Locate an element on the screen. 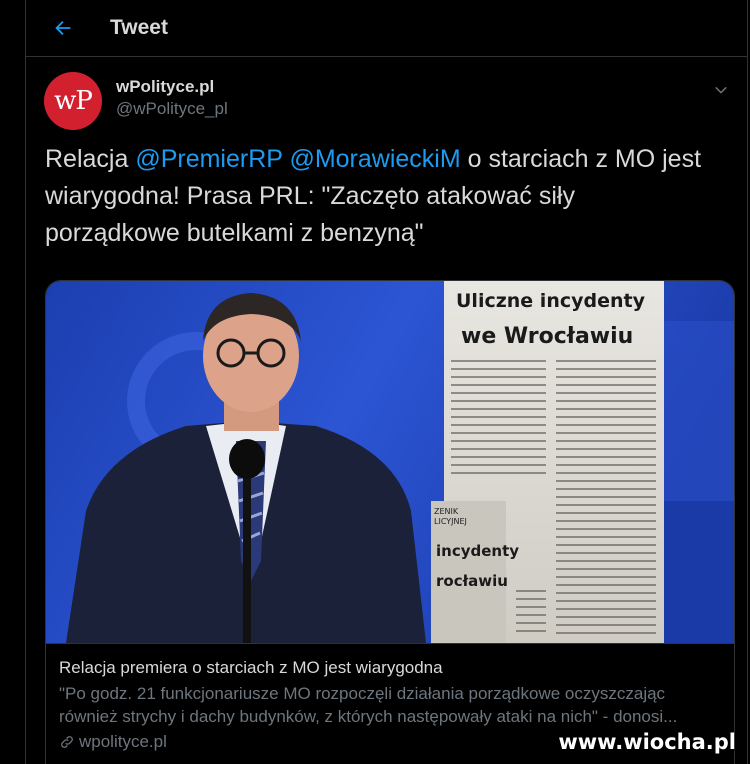 The height and width of the screenshot is (764, 750). tweet-author: wP wPolityce.pl @wPolityce_pl is located at coordinates (395, 101).